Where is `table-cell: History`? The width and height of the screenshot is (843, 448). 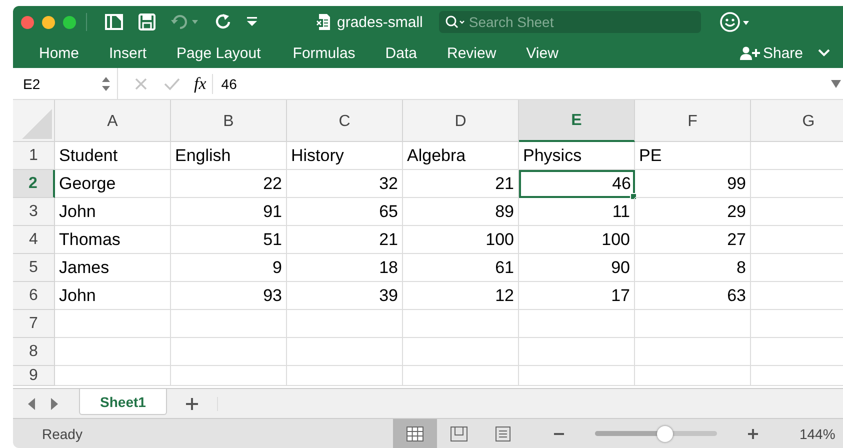
table-cell: History is located at coordinates (345, 156).